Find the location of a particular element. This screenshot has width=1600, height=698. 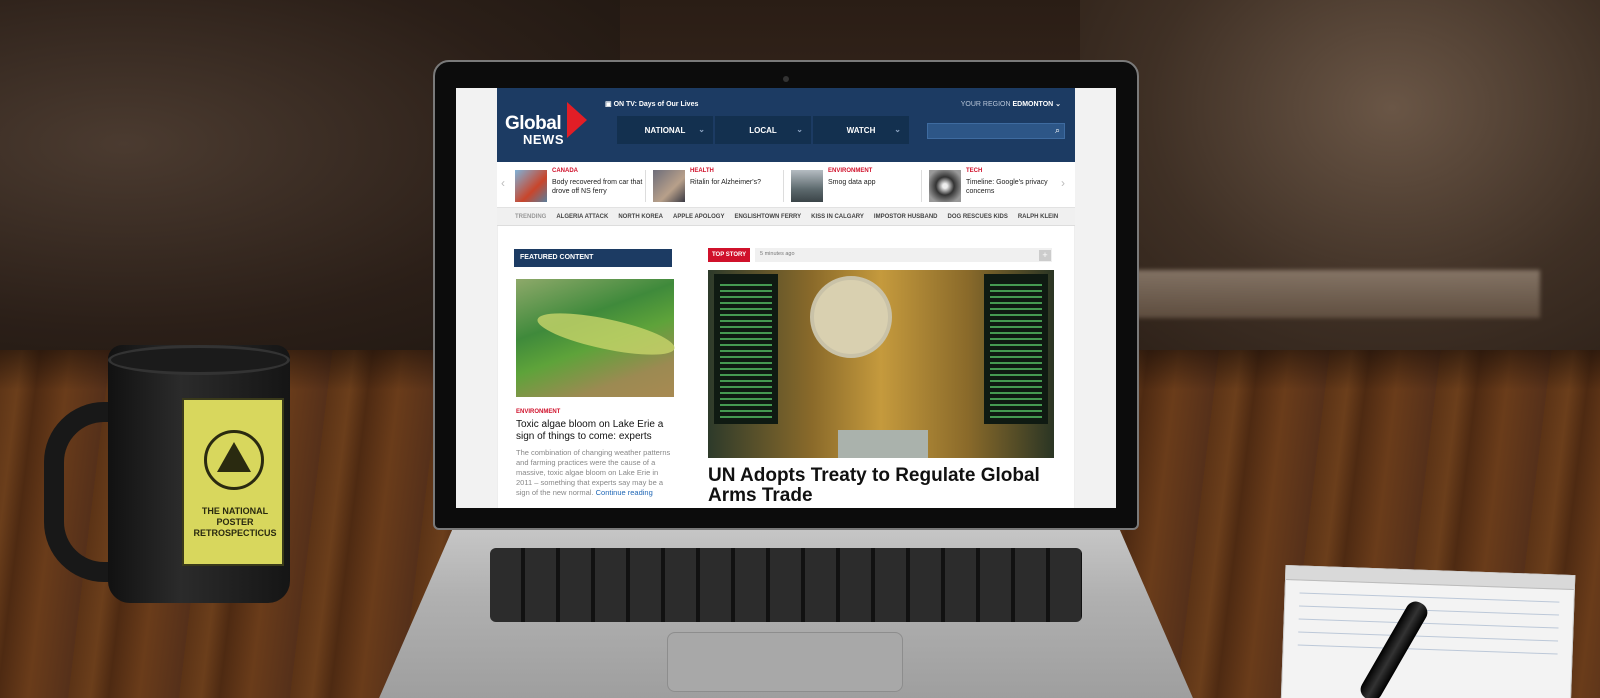

laptop-trackpad is located at coordinates (785, 662).